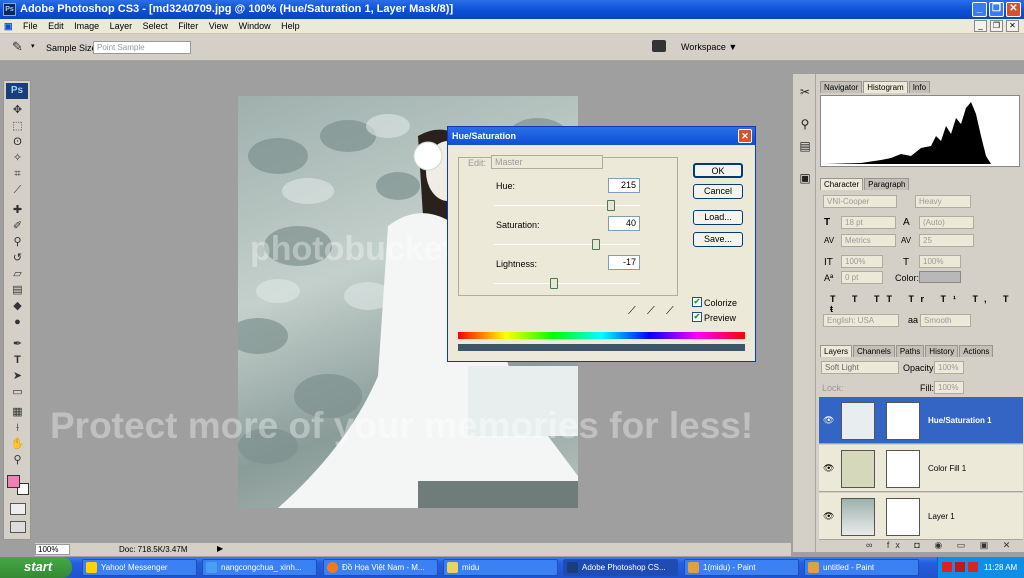  I want to click on tab-layers: Layers, so click(836, 351).